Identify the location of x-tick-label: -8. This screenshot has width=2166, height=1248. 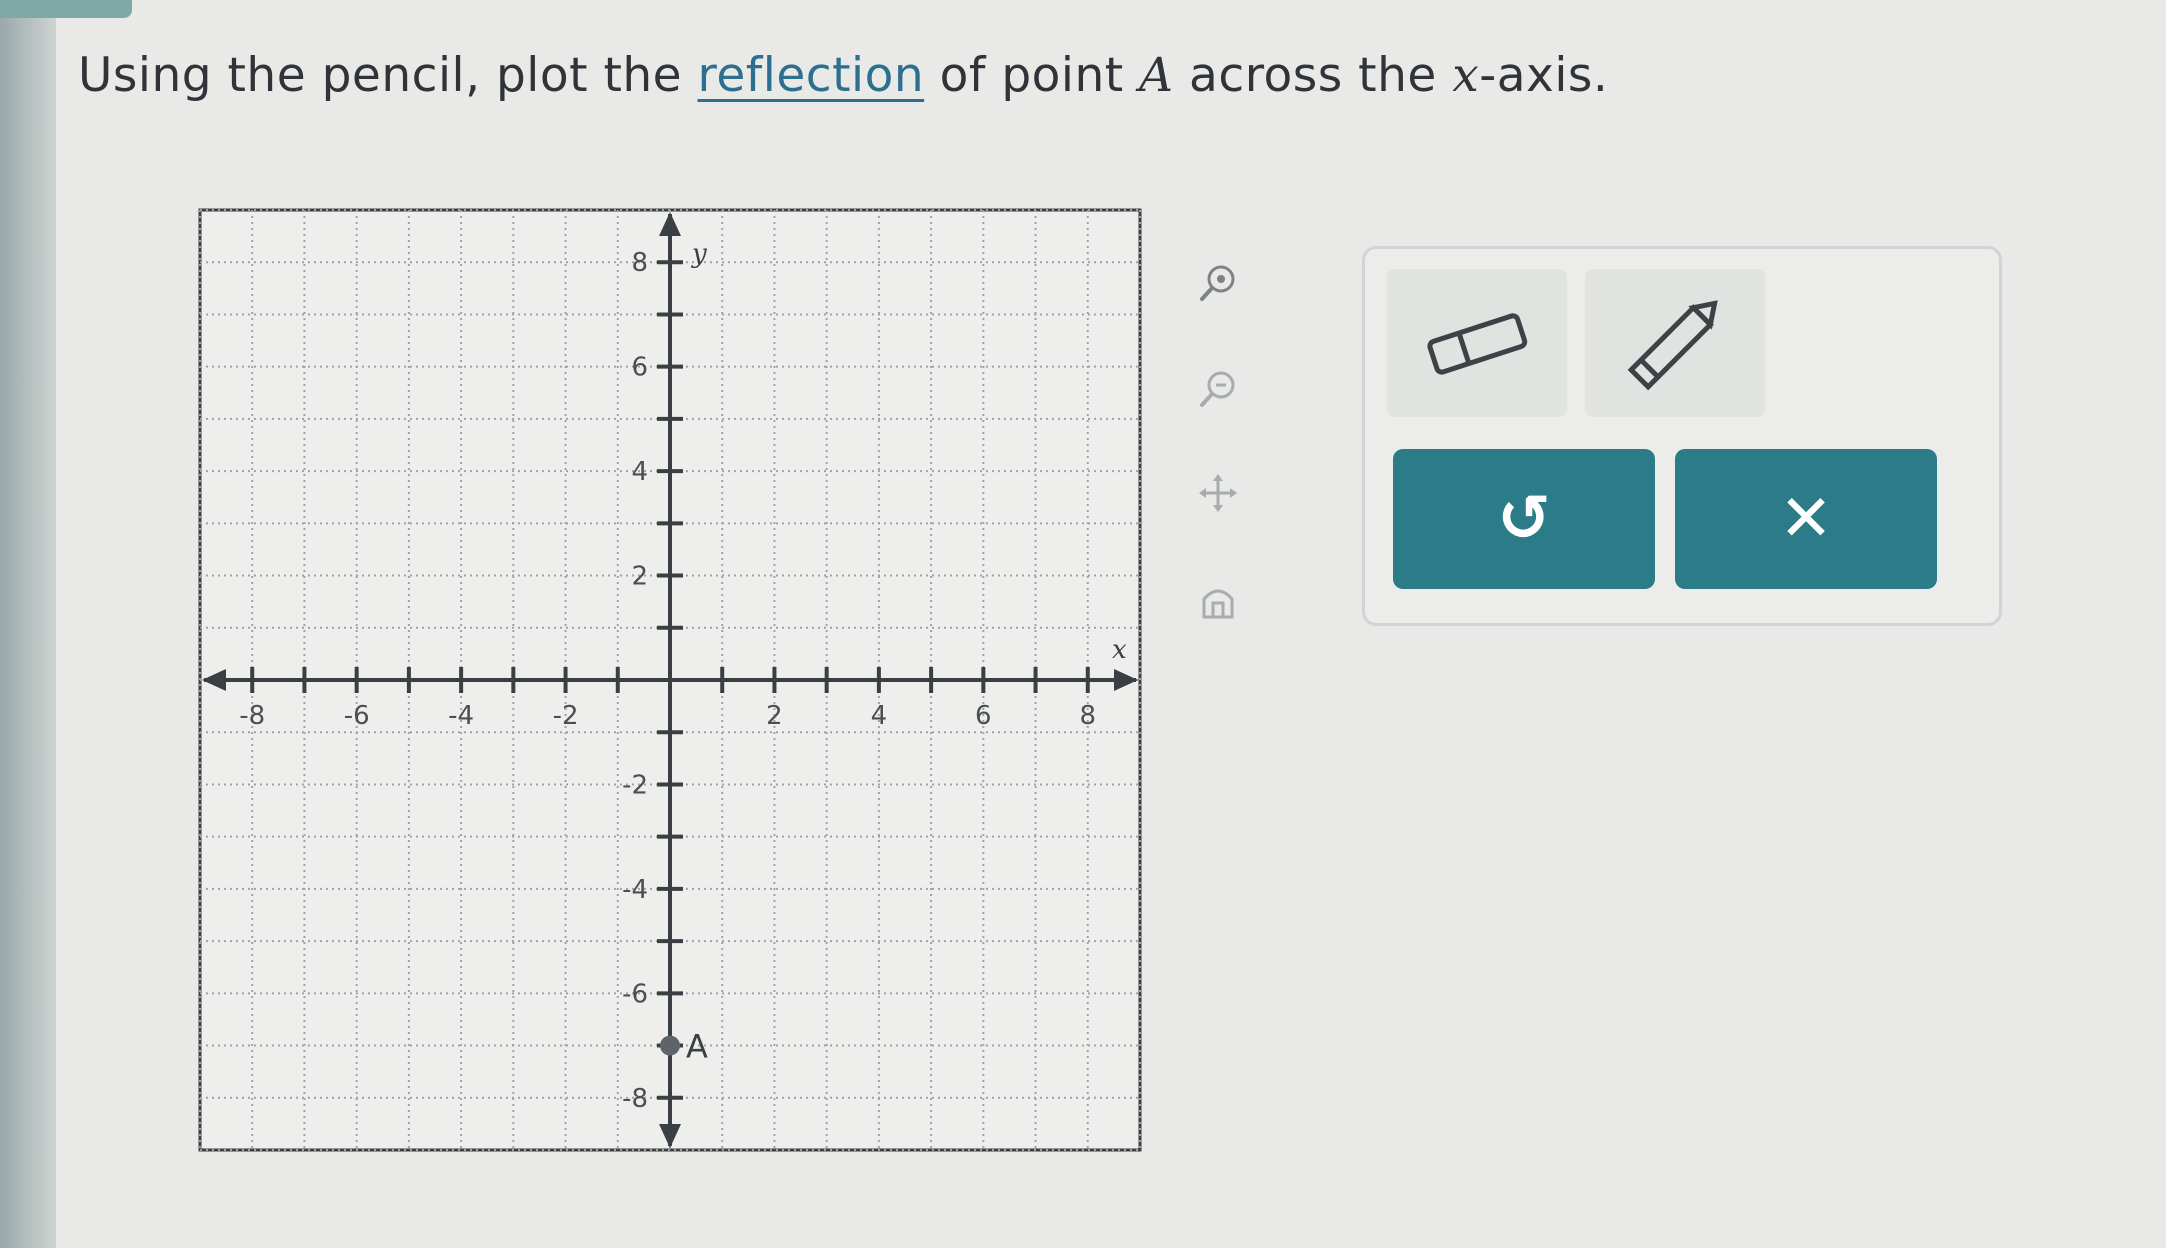
(252, 716).